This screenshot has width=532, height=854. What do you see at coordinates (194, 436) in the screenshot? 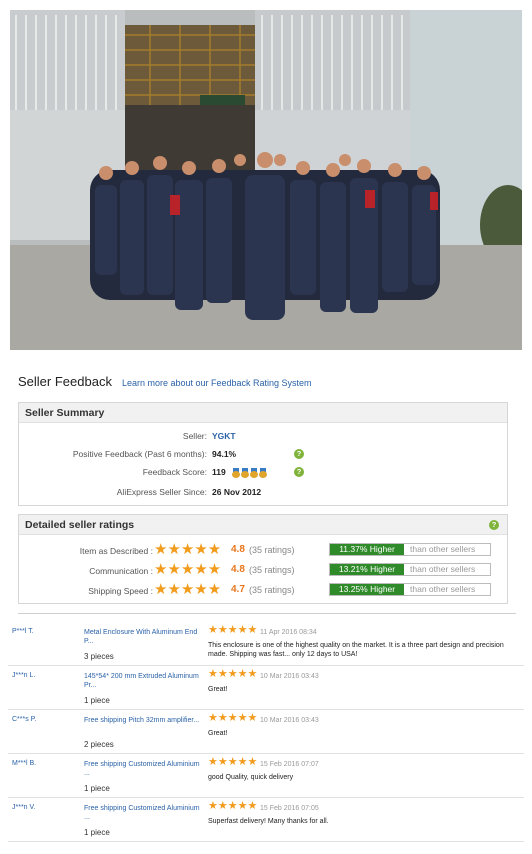
I see `seller-label: Seller:` at bounding box center [194, 436].